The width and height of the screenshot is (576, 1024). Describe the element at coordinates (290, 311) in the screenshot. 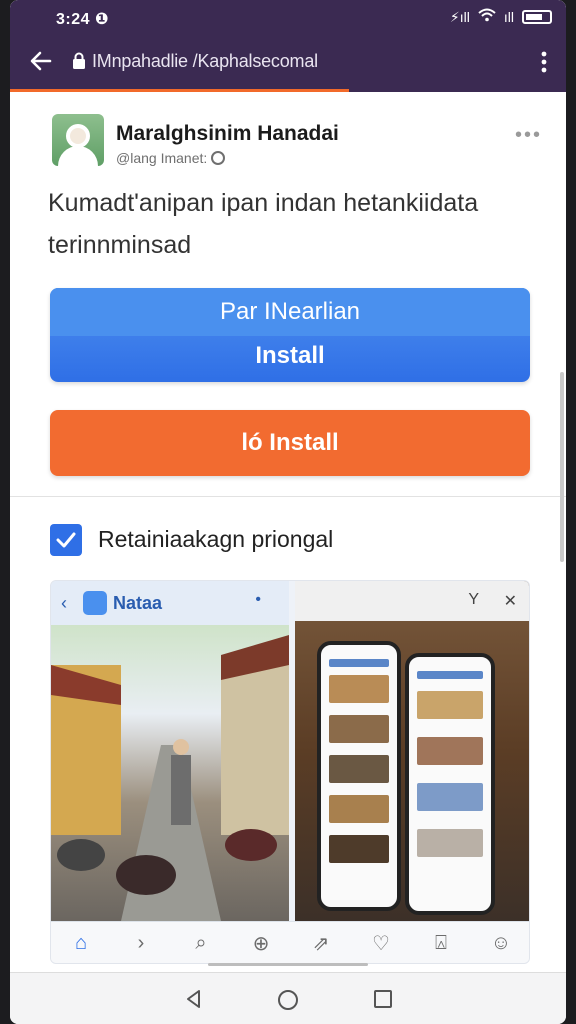

I see `primary-button-top-label: Par INearlian` at that location.